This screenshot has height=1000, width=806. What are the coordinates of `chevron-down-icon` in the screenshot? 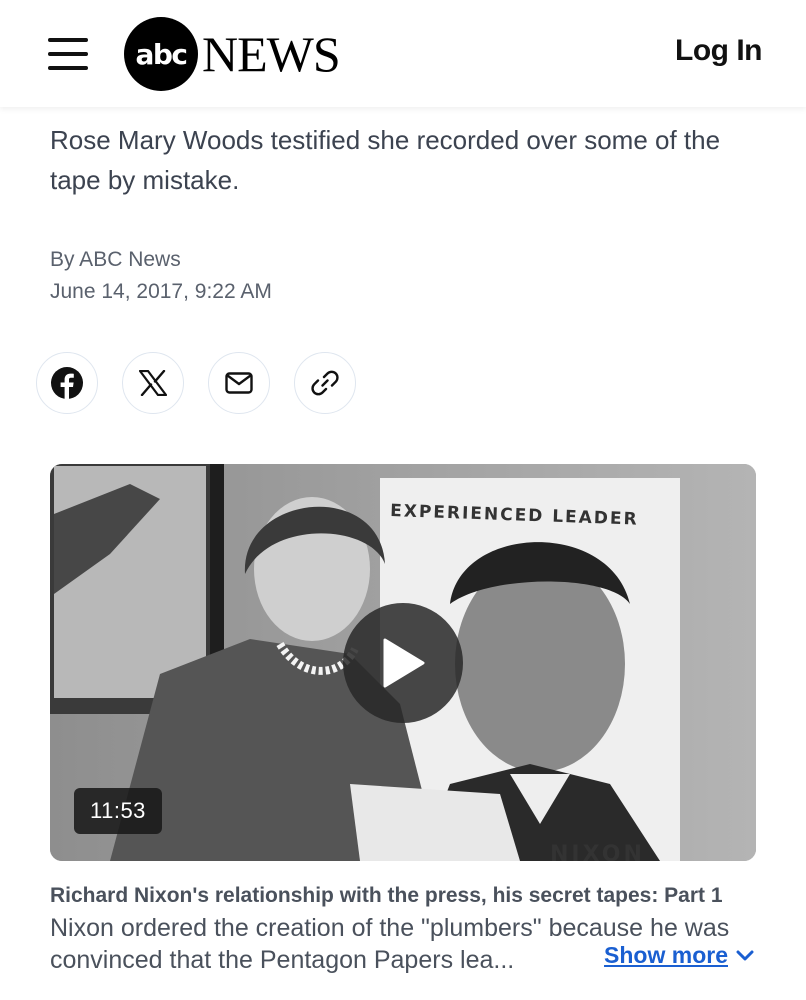 It's located at (745, 955).